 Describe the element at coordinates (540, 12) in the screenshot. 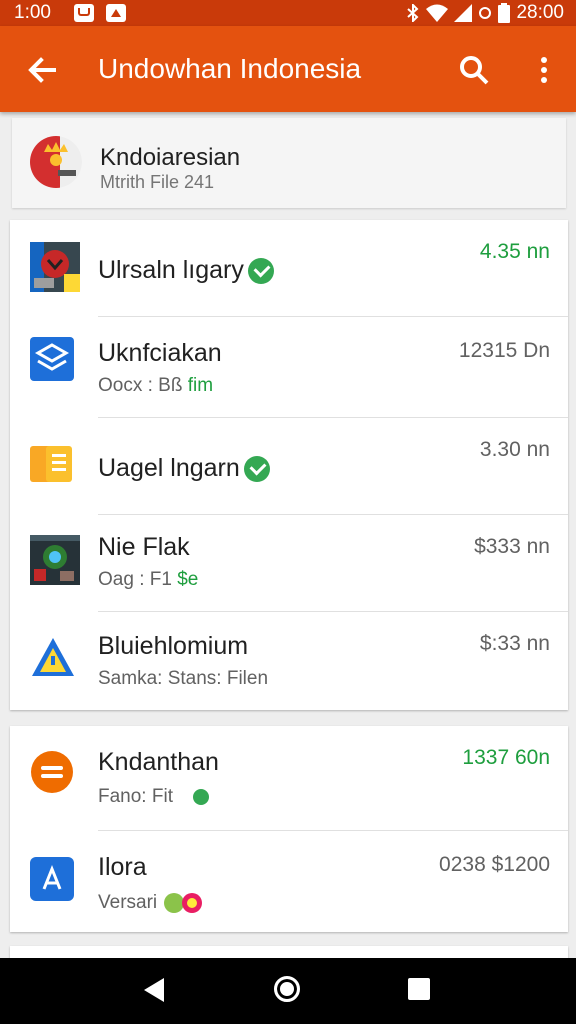

I see `status-time-right: 28:00` at that location.